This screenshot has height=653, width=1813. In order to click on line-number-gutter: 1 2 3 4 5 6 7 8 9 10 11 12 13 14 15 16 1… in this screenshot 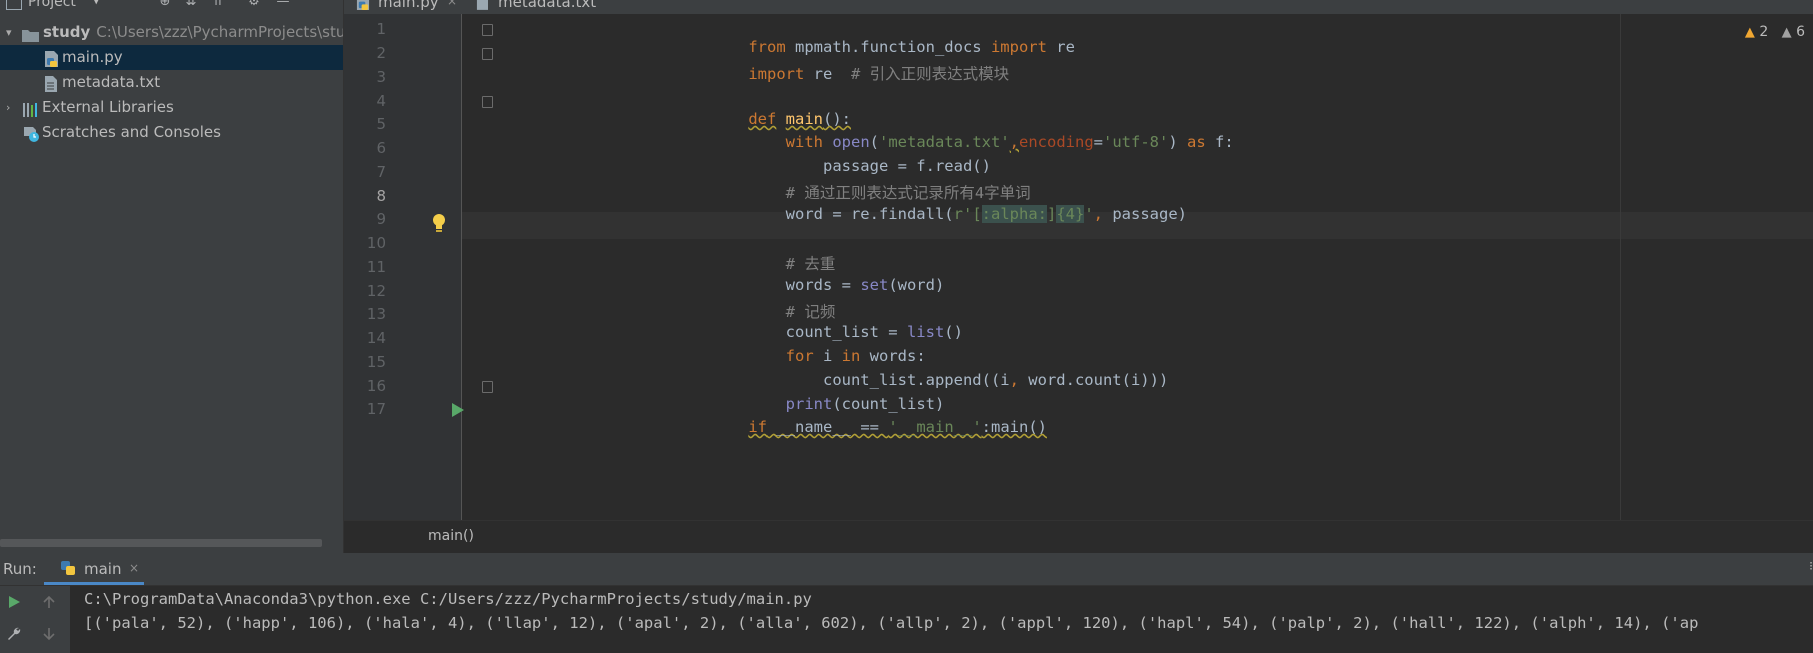, I will do `click(380, 267)`.